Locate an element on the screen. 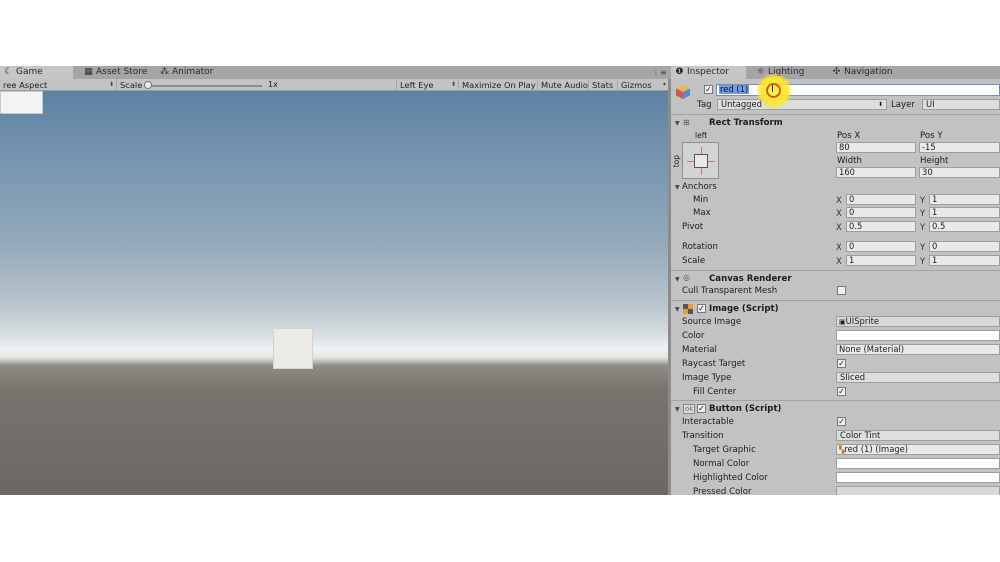 Image resolution: width=1000 pixels, height=562 pixels. anchor-min-y-field: 1 is located at coordinates (964, 199).